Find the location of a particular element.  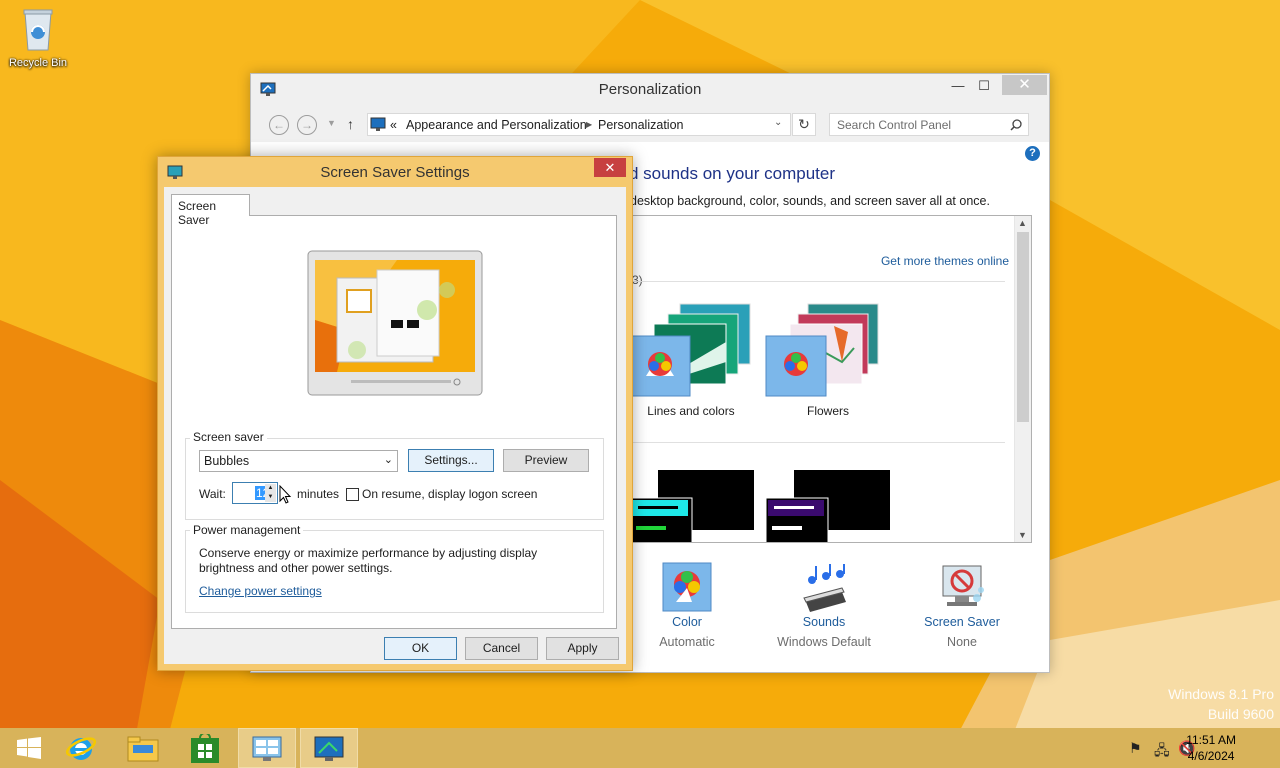

preview-button: Preview is located at coordinates (546, 460).